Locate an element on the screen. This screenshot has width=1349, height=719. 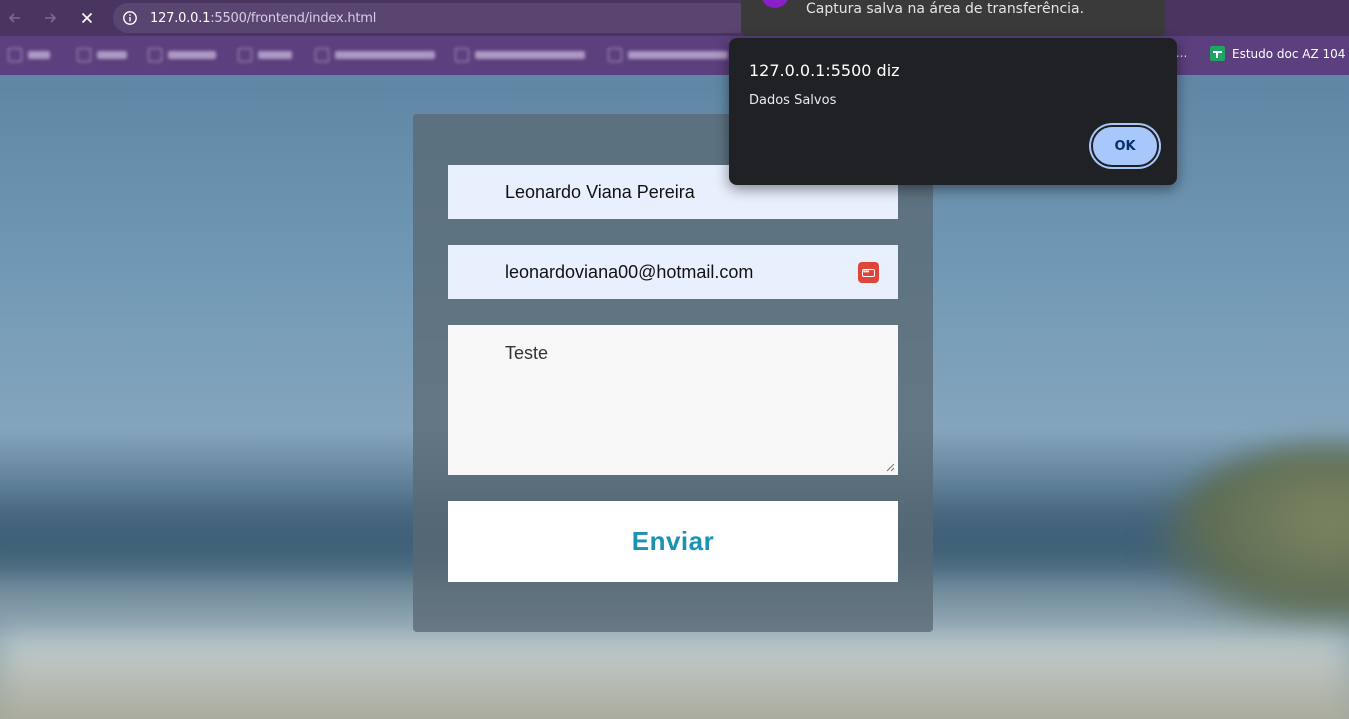
message-textarea-value: Teste is located at coordinates (527, 353).